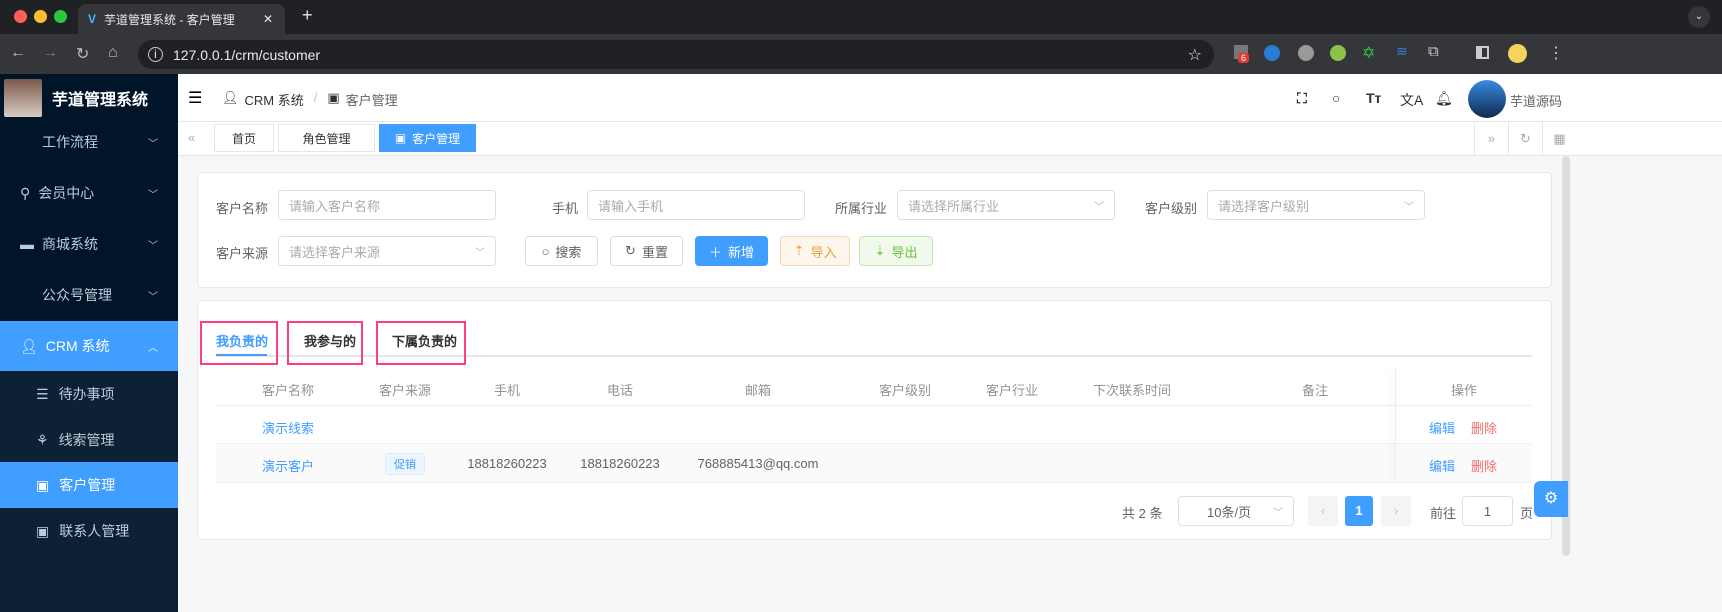 The height and width of the screenshot is (612, 1722). What do you see at coordinates (896, 251) in the screenshot?
I see `export-button: ⇣ 导出` at bounding box center [896, 251].